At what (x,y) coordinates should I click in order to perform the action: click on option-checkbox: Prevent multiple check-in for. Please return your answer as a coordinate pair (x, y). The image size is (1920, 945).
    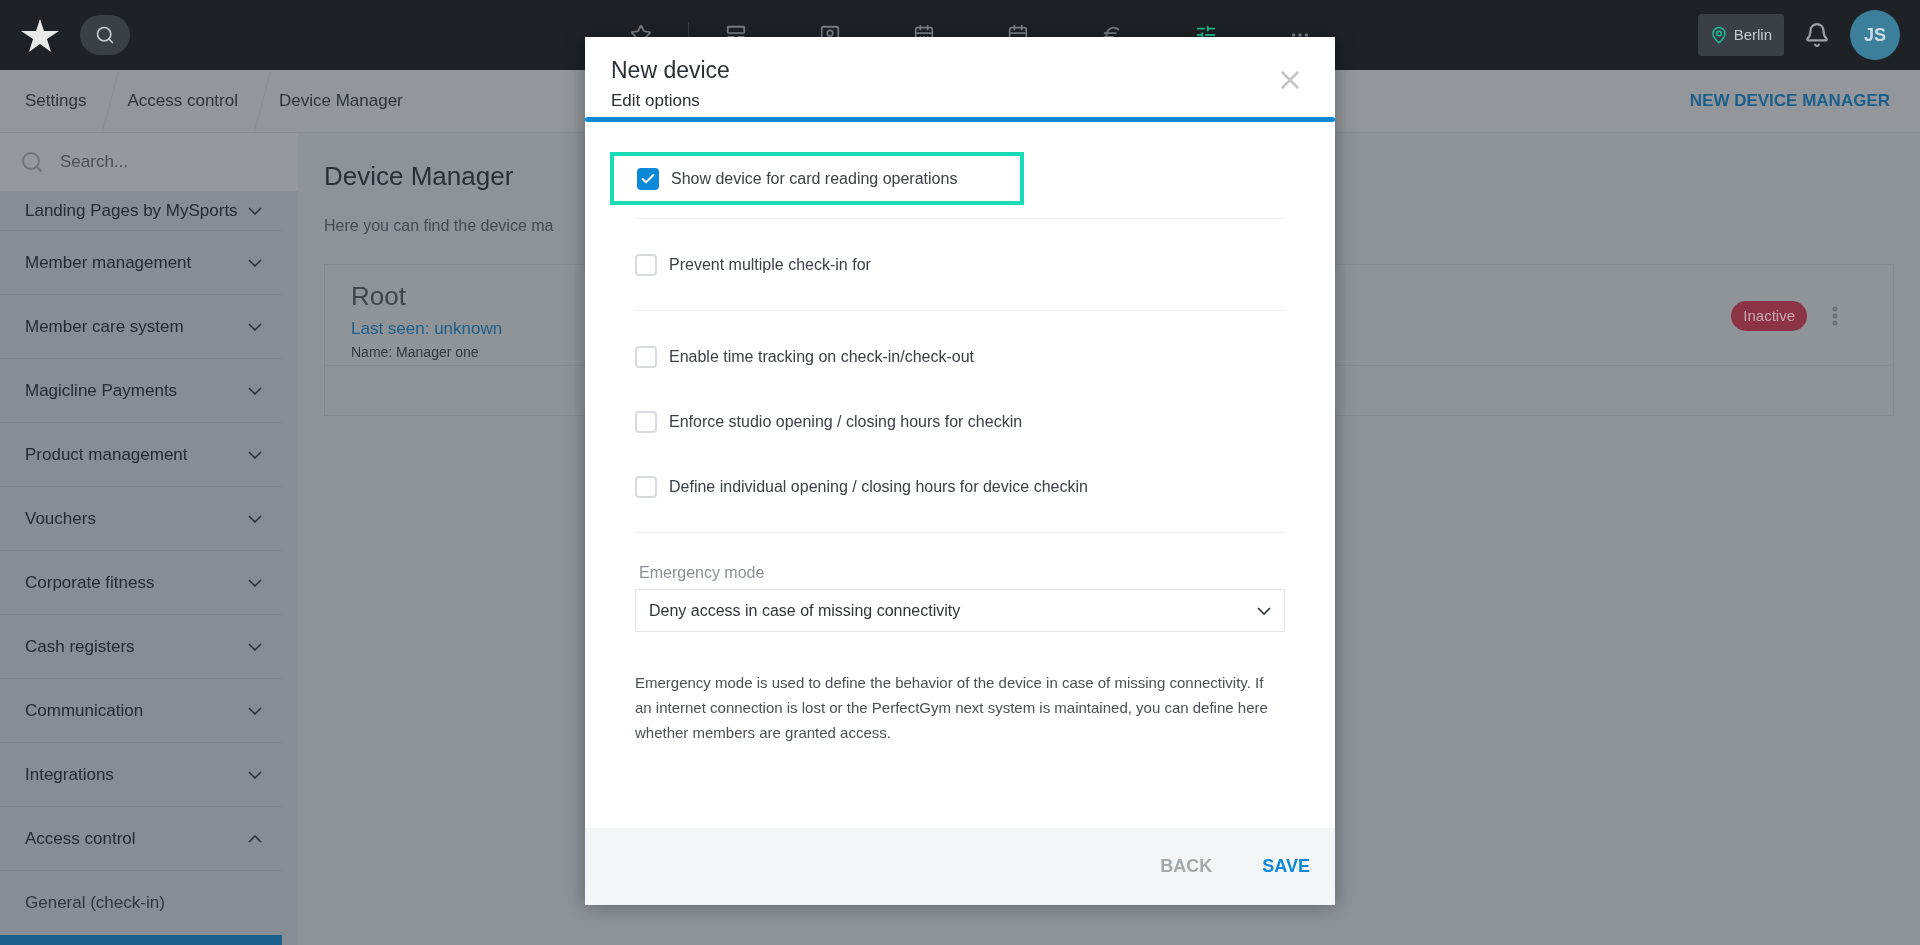
    Looking at the image, I should click on (753, 264).